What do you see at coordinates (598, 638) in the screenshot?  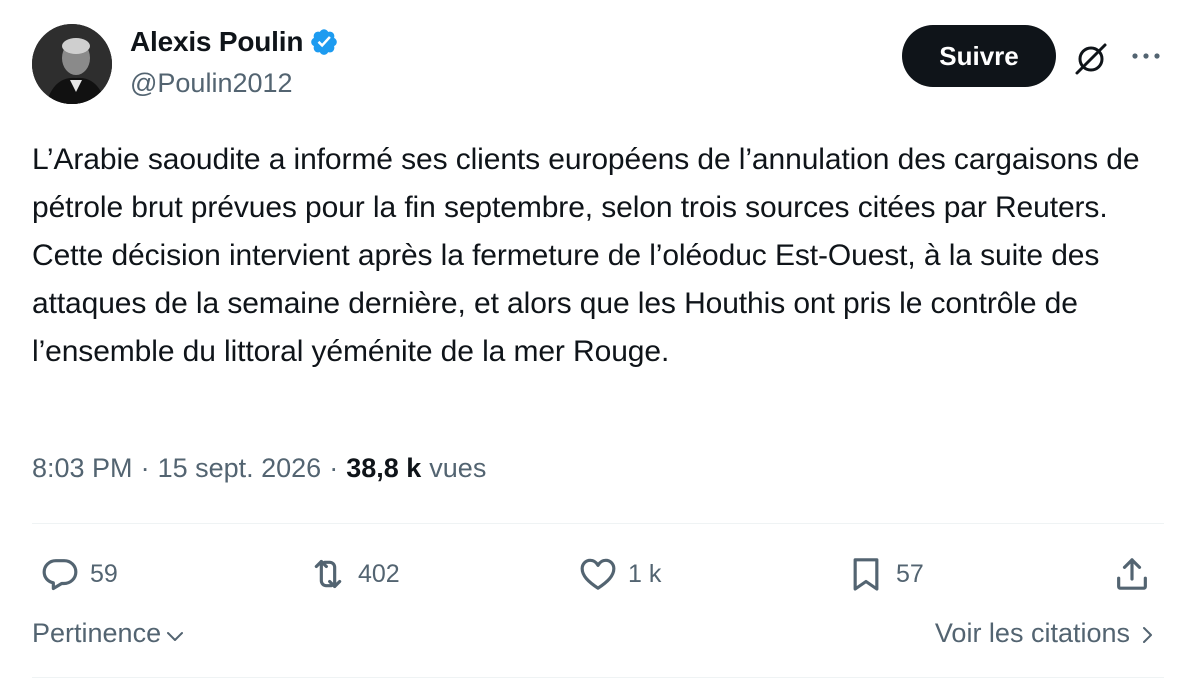 I see `reply-controls: Pertinence Voir les citations` at bounding box center [598, 638].